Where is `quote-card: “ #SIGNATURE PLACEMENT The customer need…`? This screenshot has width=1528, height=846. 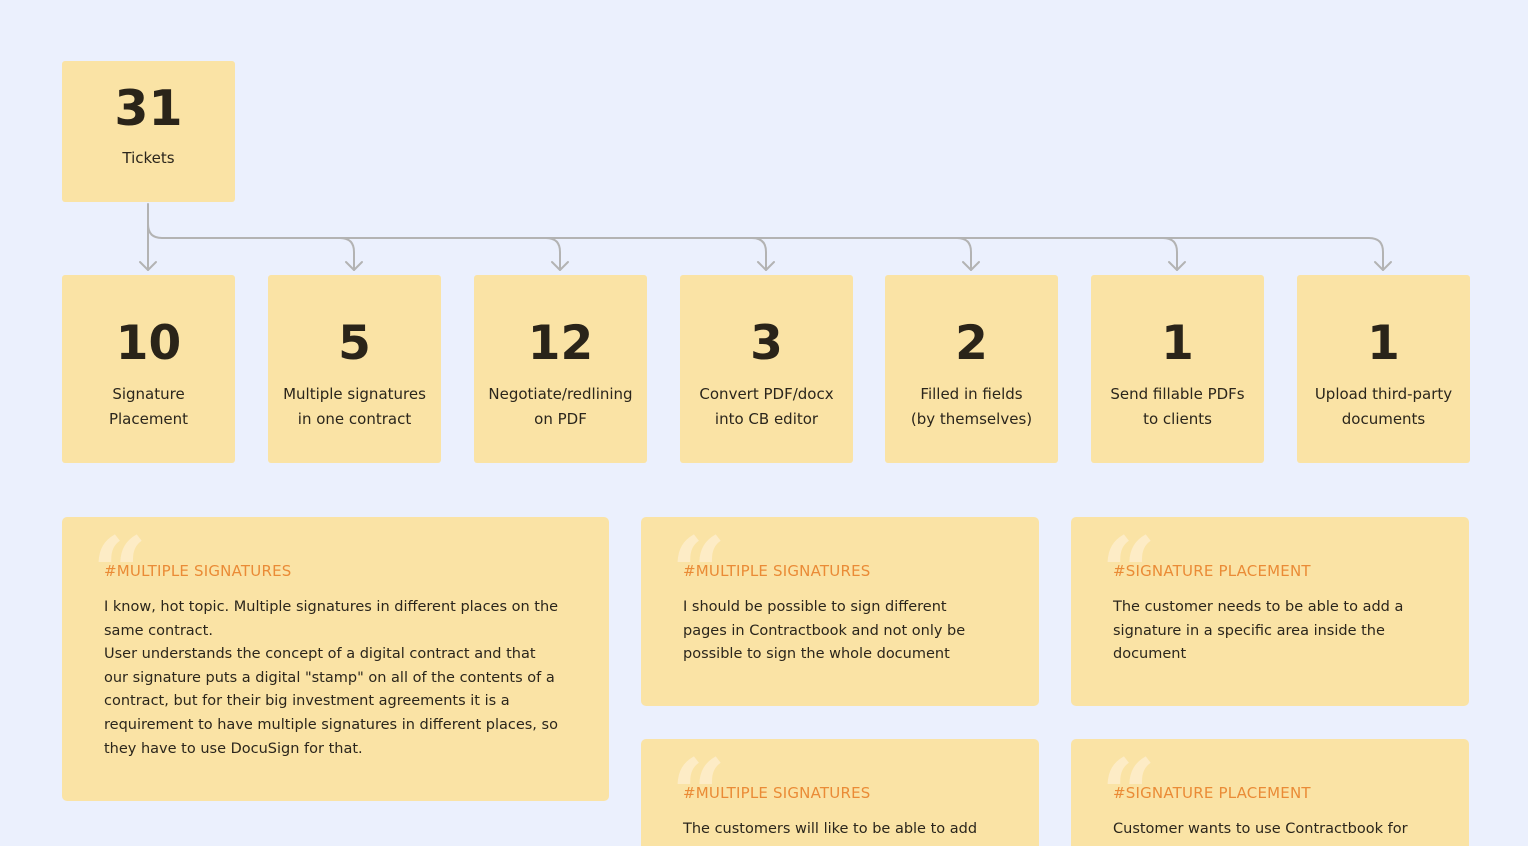
quote-card: “ #SIGNATURE PLACEMENT The customer need… is located at coordinates (1270, 611).